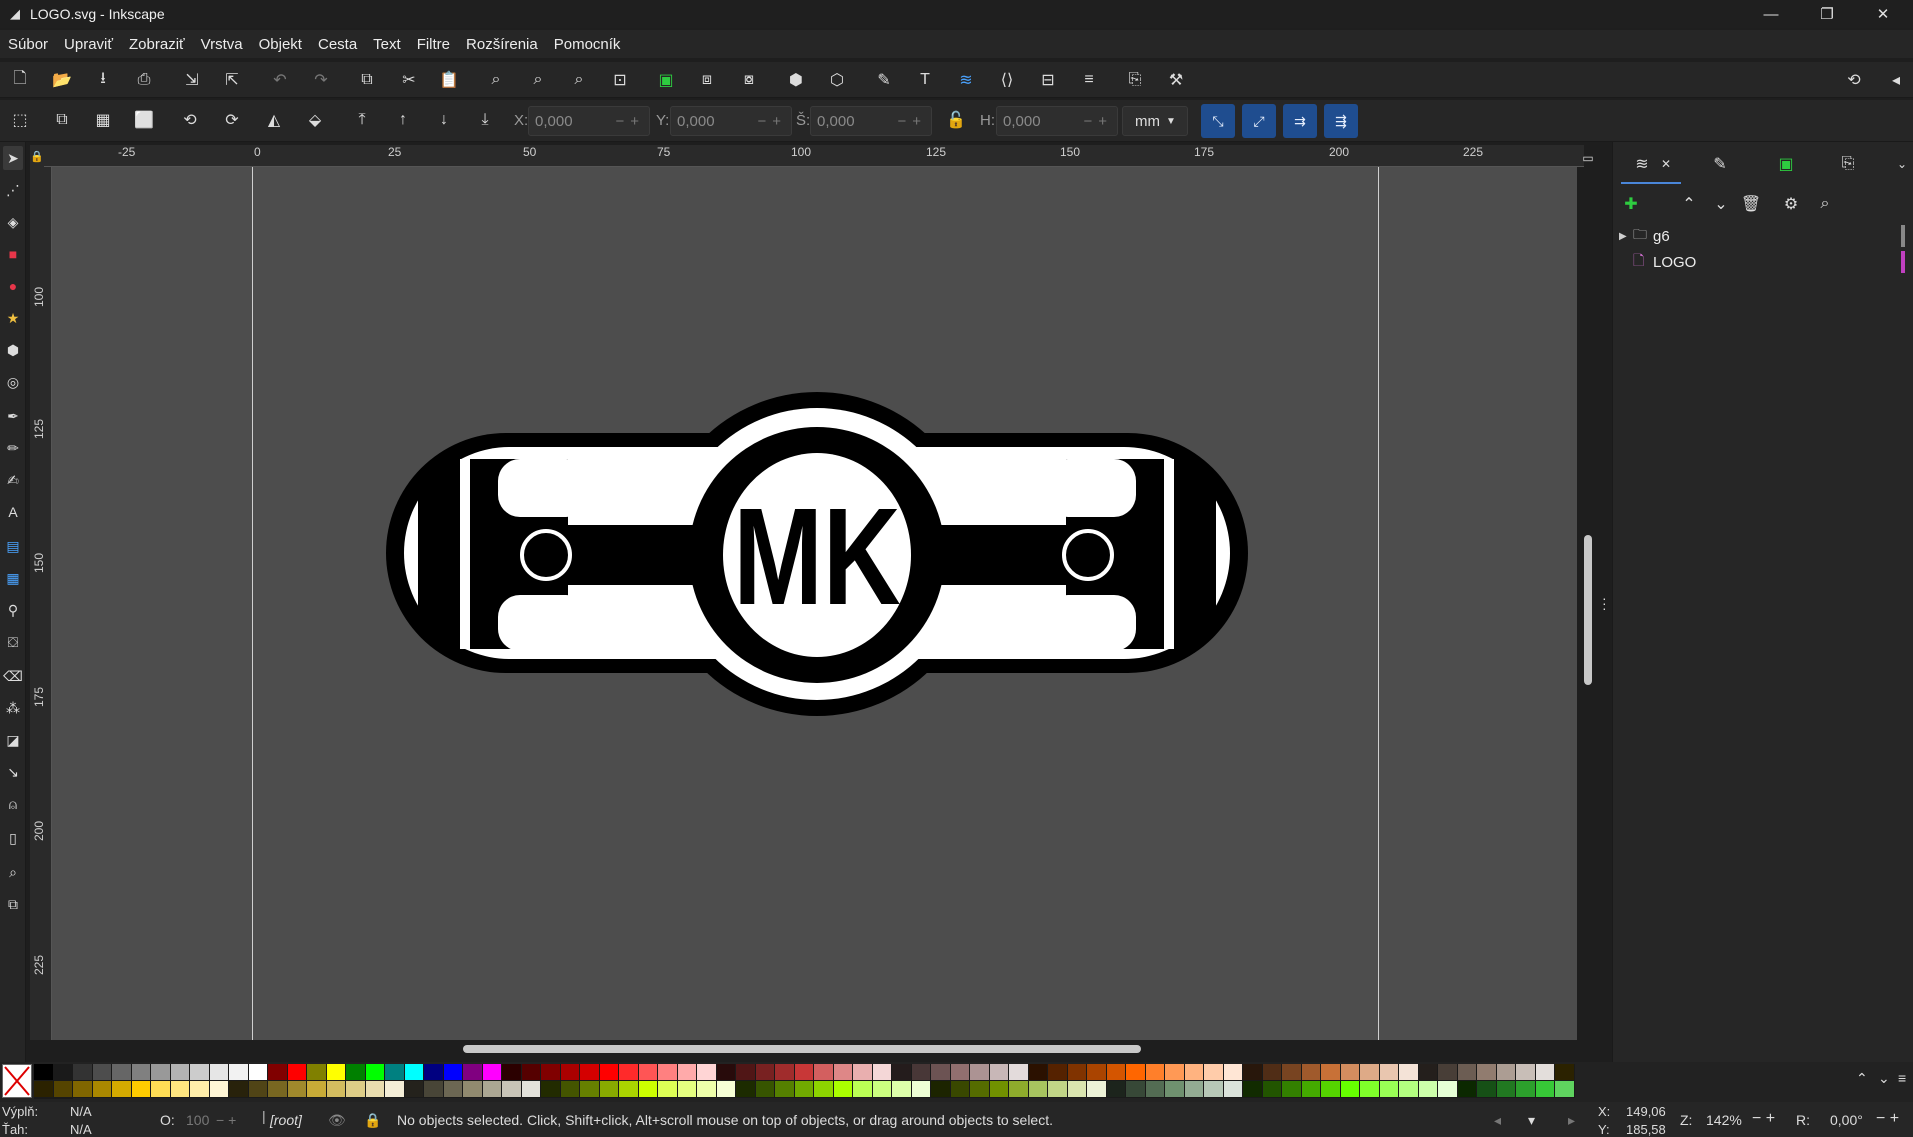 This screenshot has height=1137, width=1913. Describe the element at coordinates (13, 350) in the screenshot. I see `box-3d-tool-icon: ⬢` at that location.